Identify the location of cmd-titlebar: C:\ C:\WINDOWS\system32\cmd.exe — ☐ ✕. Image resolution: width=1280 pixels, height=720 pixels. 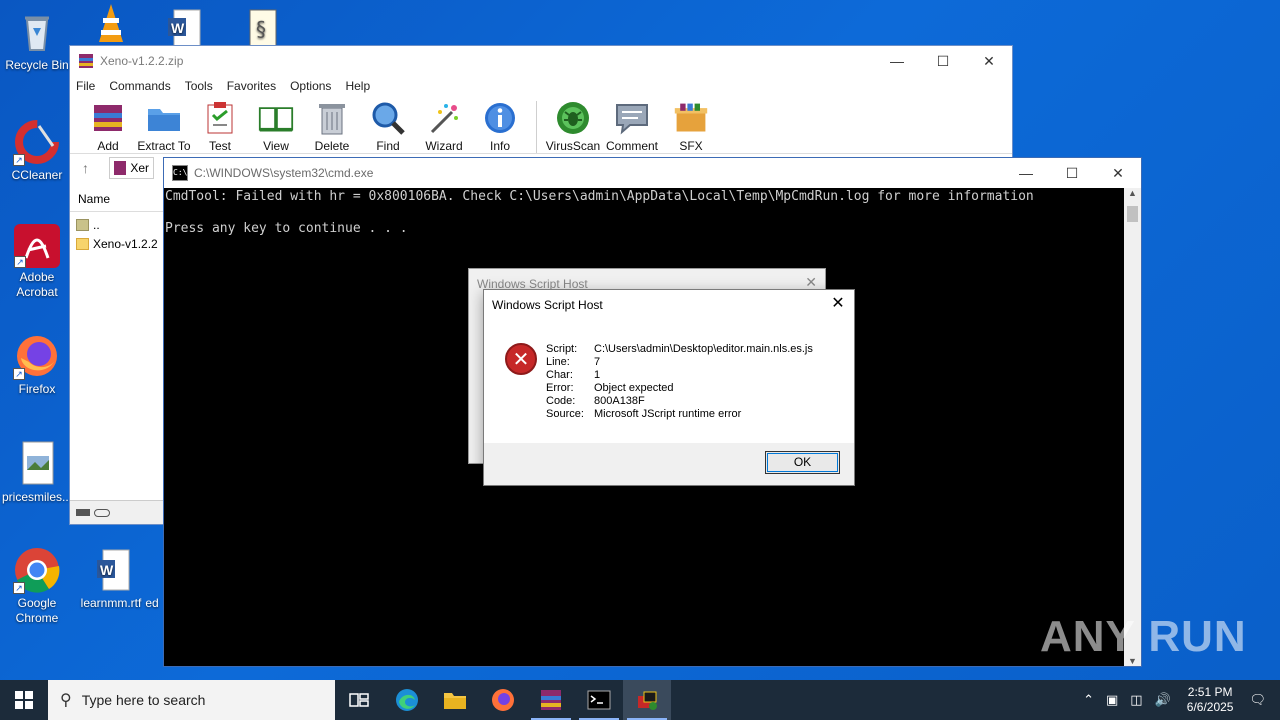
(652, 173).